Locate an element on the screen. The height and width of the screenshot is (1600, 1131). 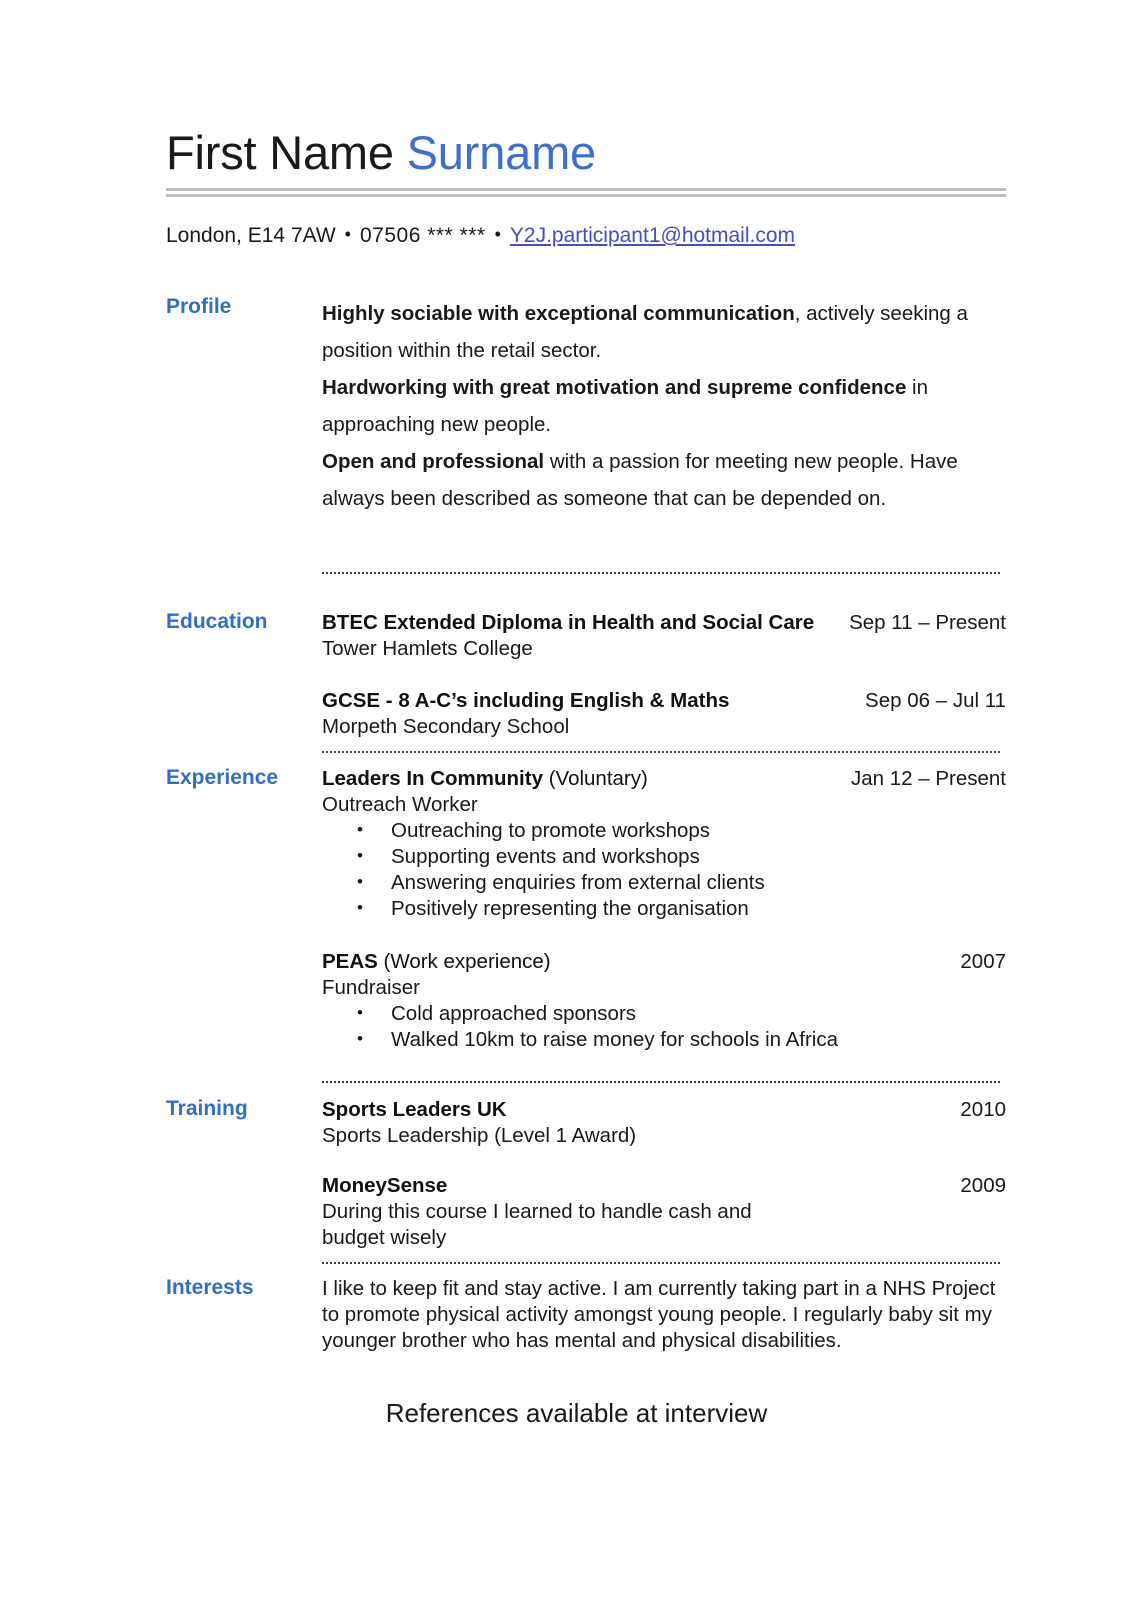
divider-line-top is located at coordinates (586, 189).